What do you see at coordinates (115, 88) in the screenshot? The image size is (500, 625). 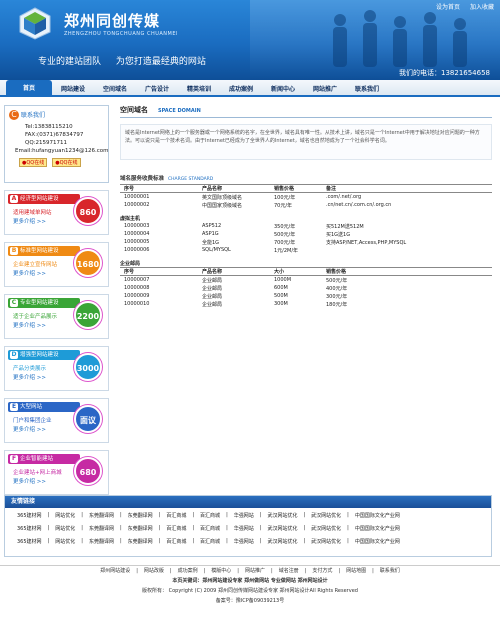 I see `nav-item-domain-hosting: 空间域名` at bounding box center [115, 88].